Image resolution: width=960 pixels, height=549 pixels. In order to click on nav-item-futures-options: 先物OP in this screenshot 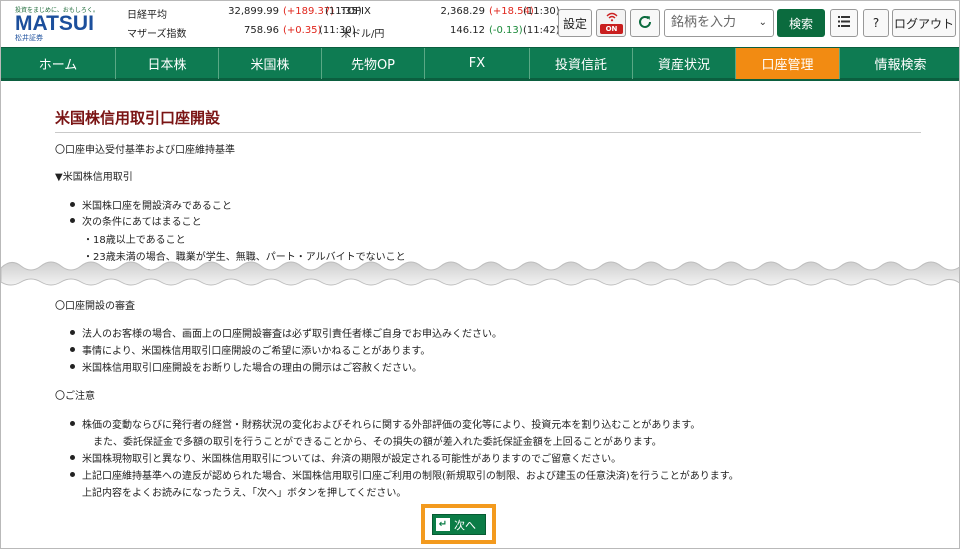, I will do `click(373, 63)`.